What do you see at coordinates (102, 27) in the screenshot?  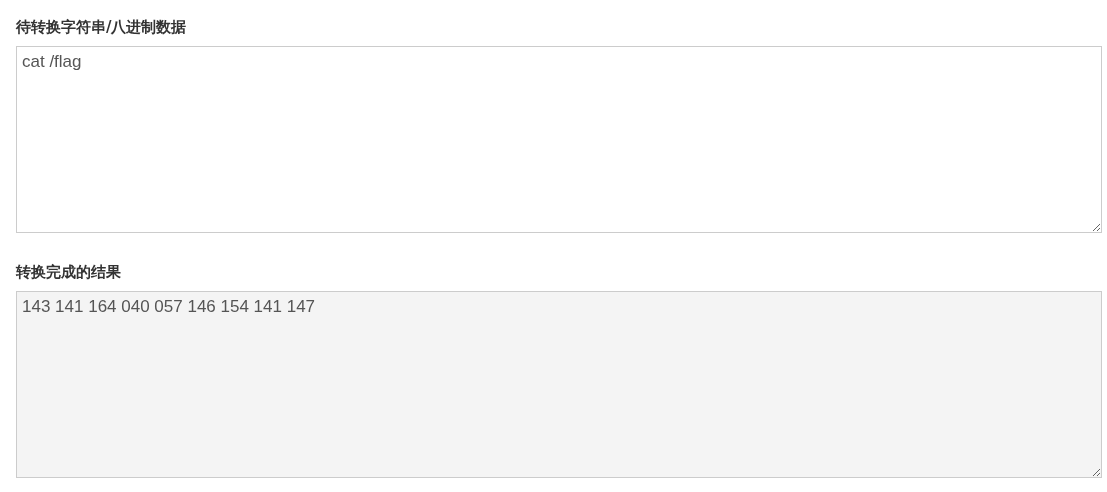 I see `field-label: 待转换字符串/八进制数据` at bounding box center [102, 27].